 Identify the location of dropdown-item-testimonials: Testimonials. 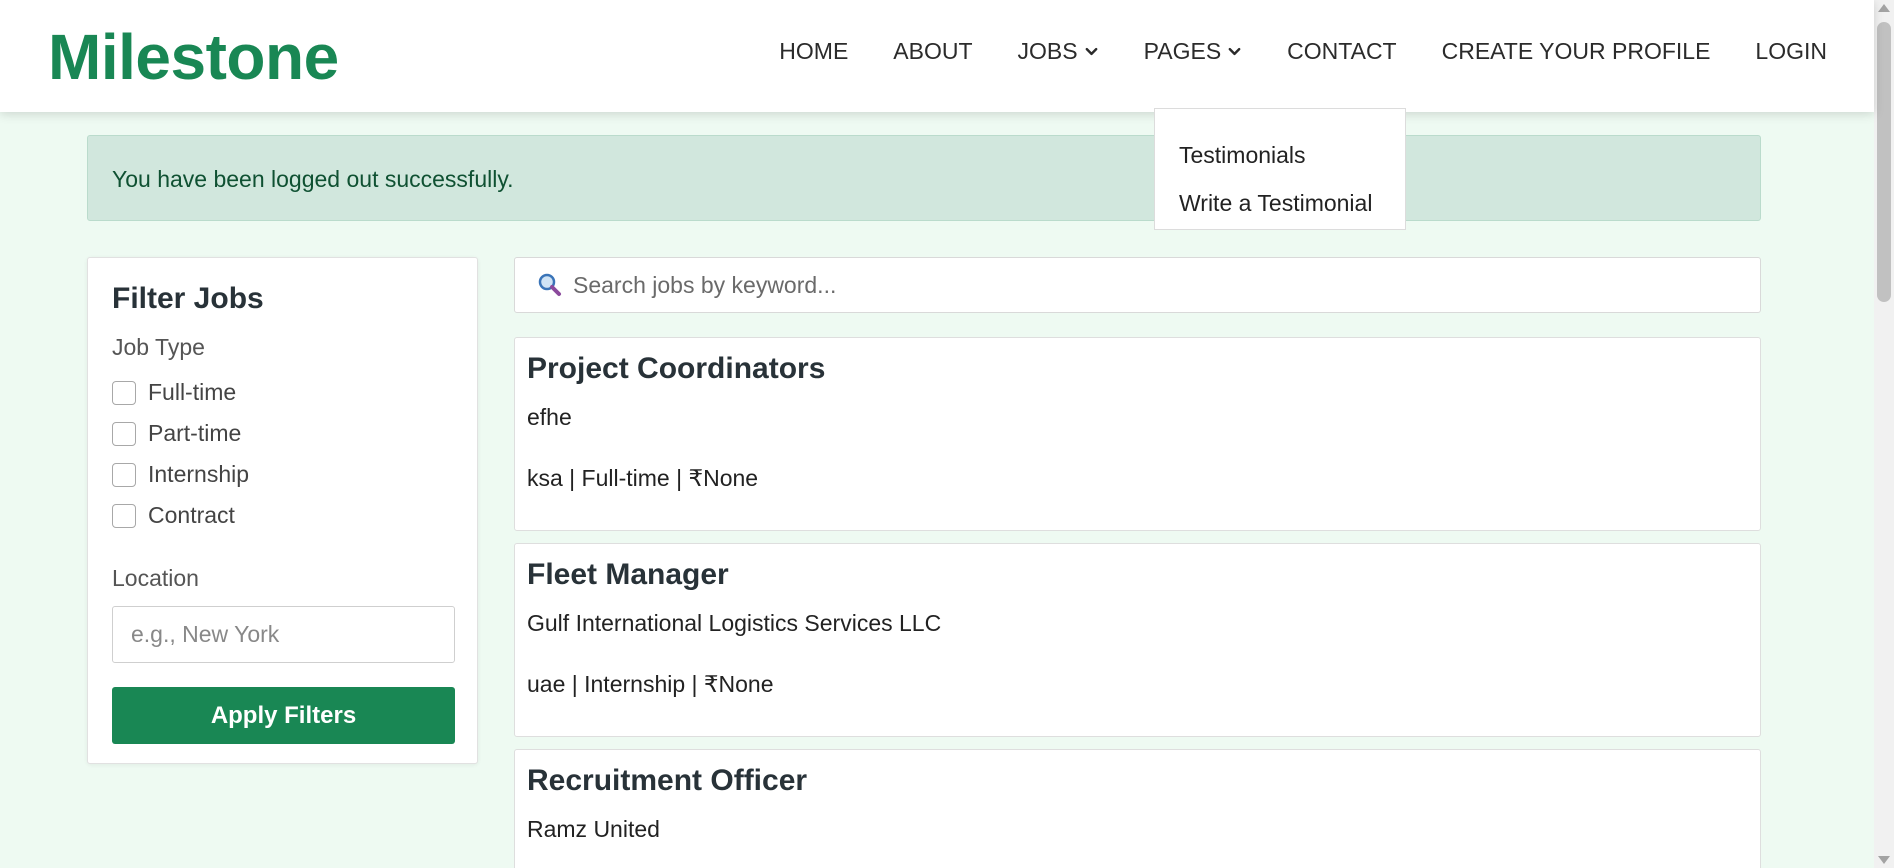
(1280, 155).